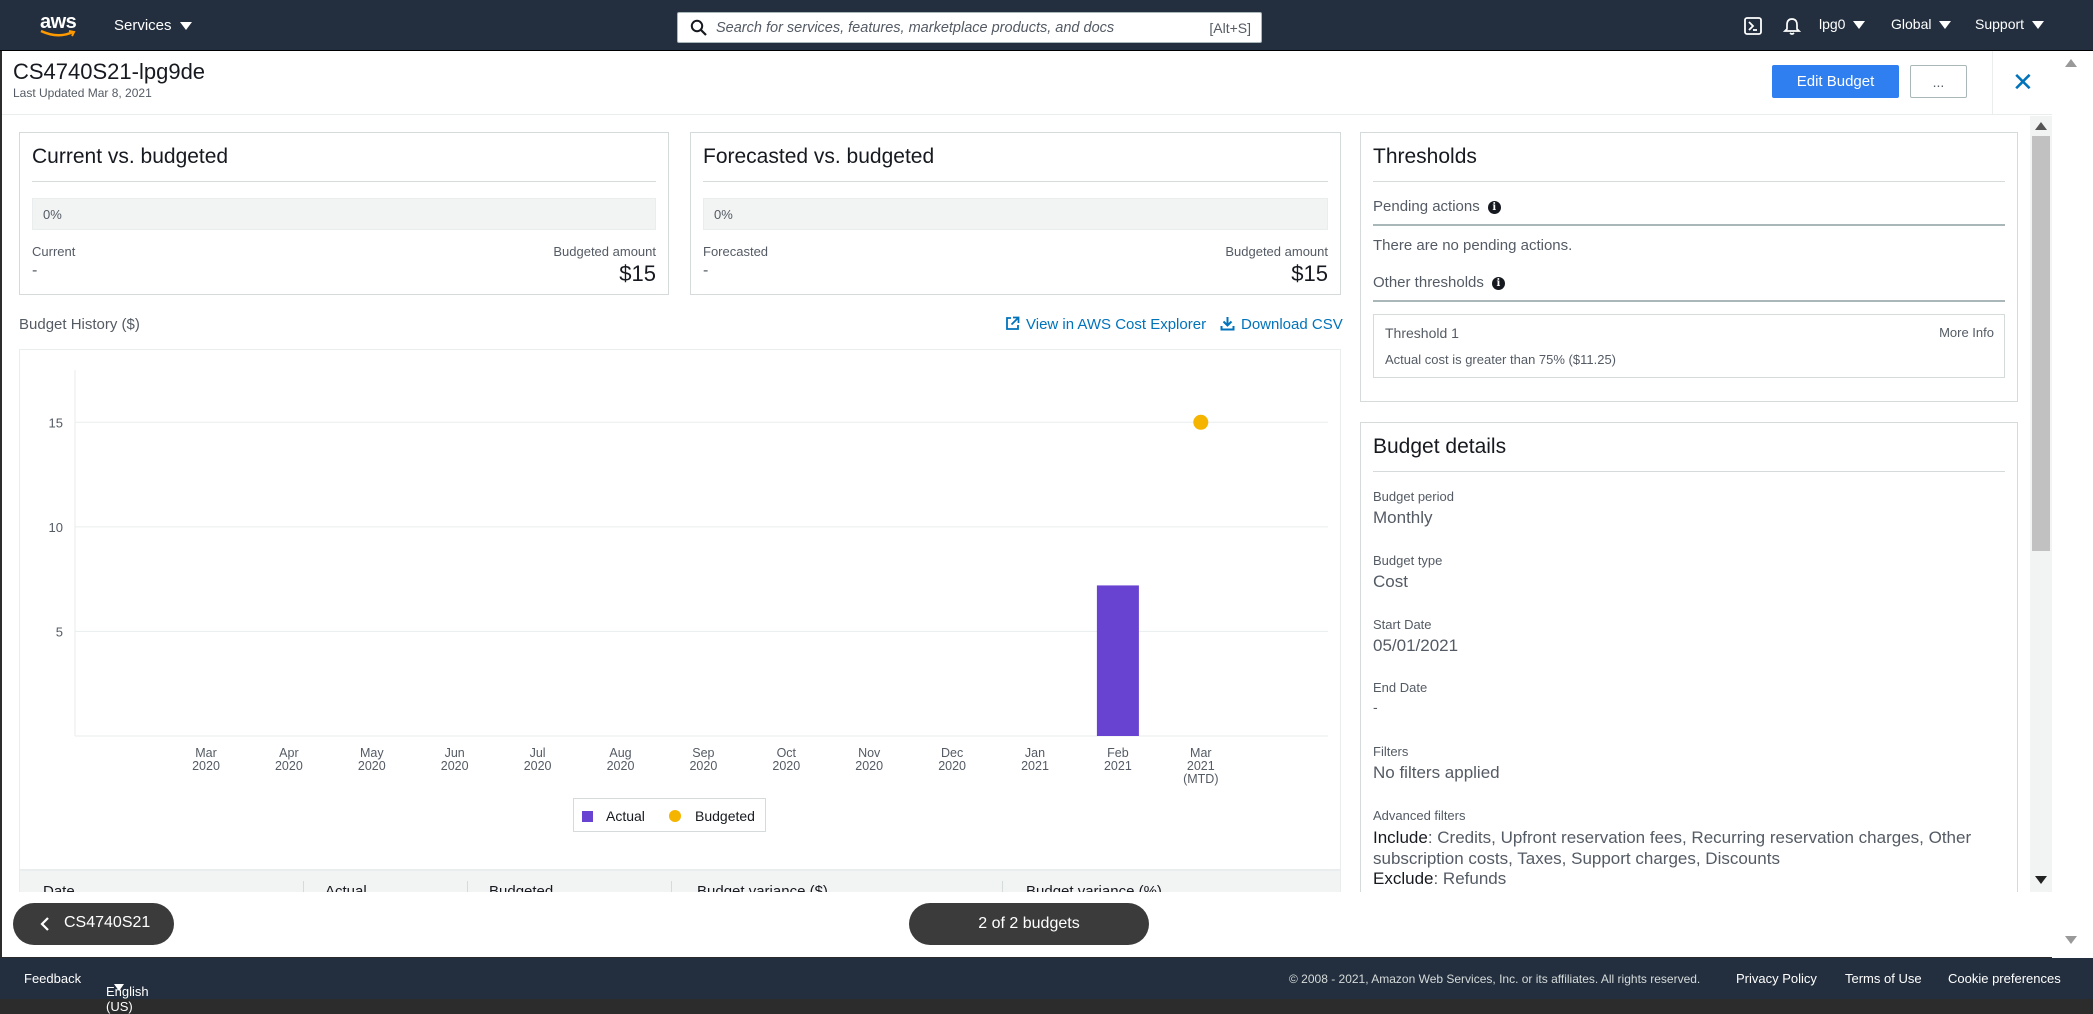 The width and height of the screenshot is (2093, 1014). I want to click on budget-history-title: Budget History ($), so click(79, 324).